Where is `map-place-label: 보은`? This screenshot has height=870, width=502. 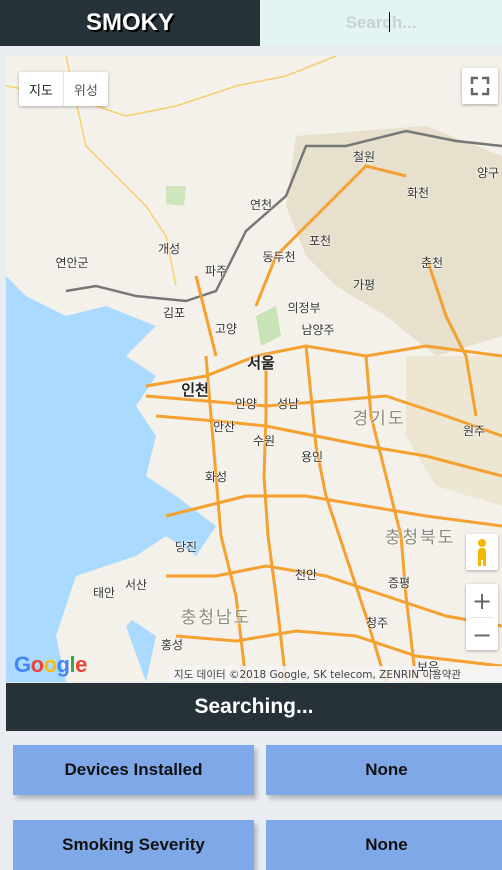
map-place-label: 보은 is located at coordinates (428, 667).